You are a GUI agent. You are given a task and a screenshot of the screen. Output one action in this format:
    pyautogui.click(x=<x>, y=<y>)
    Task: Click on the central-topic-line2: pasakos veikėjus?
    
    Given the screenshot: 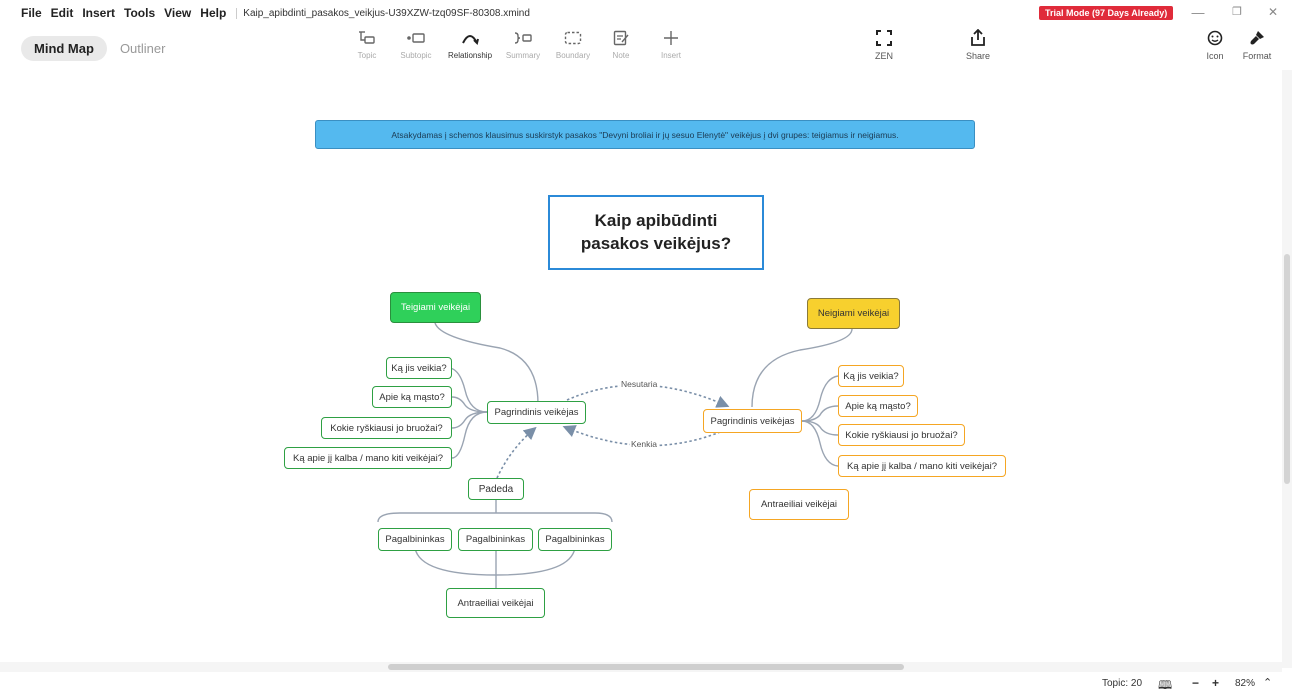 What is the action you would take?
    pyautogui.click(x=656, y=243)
    